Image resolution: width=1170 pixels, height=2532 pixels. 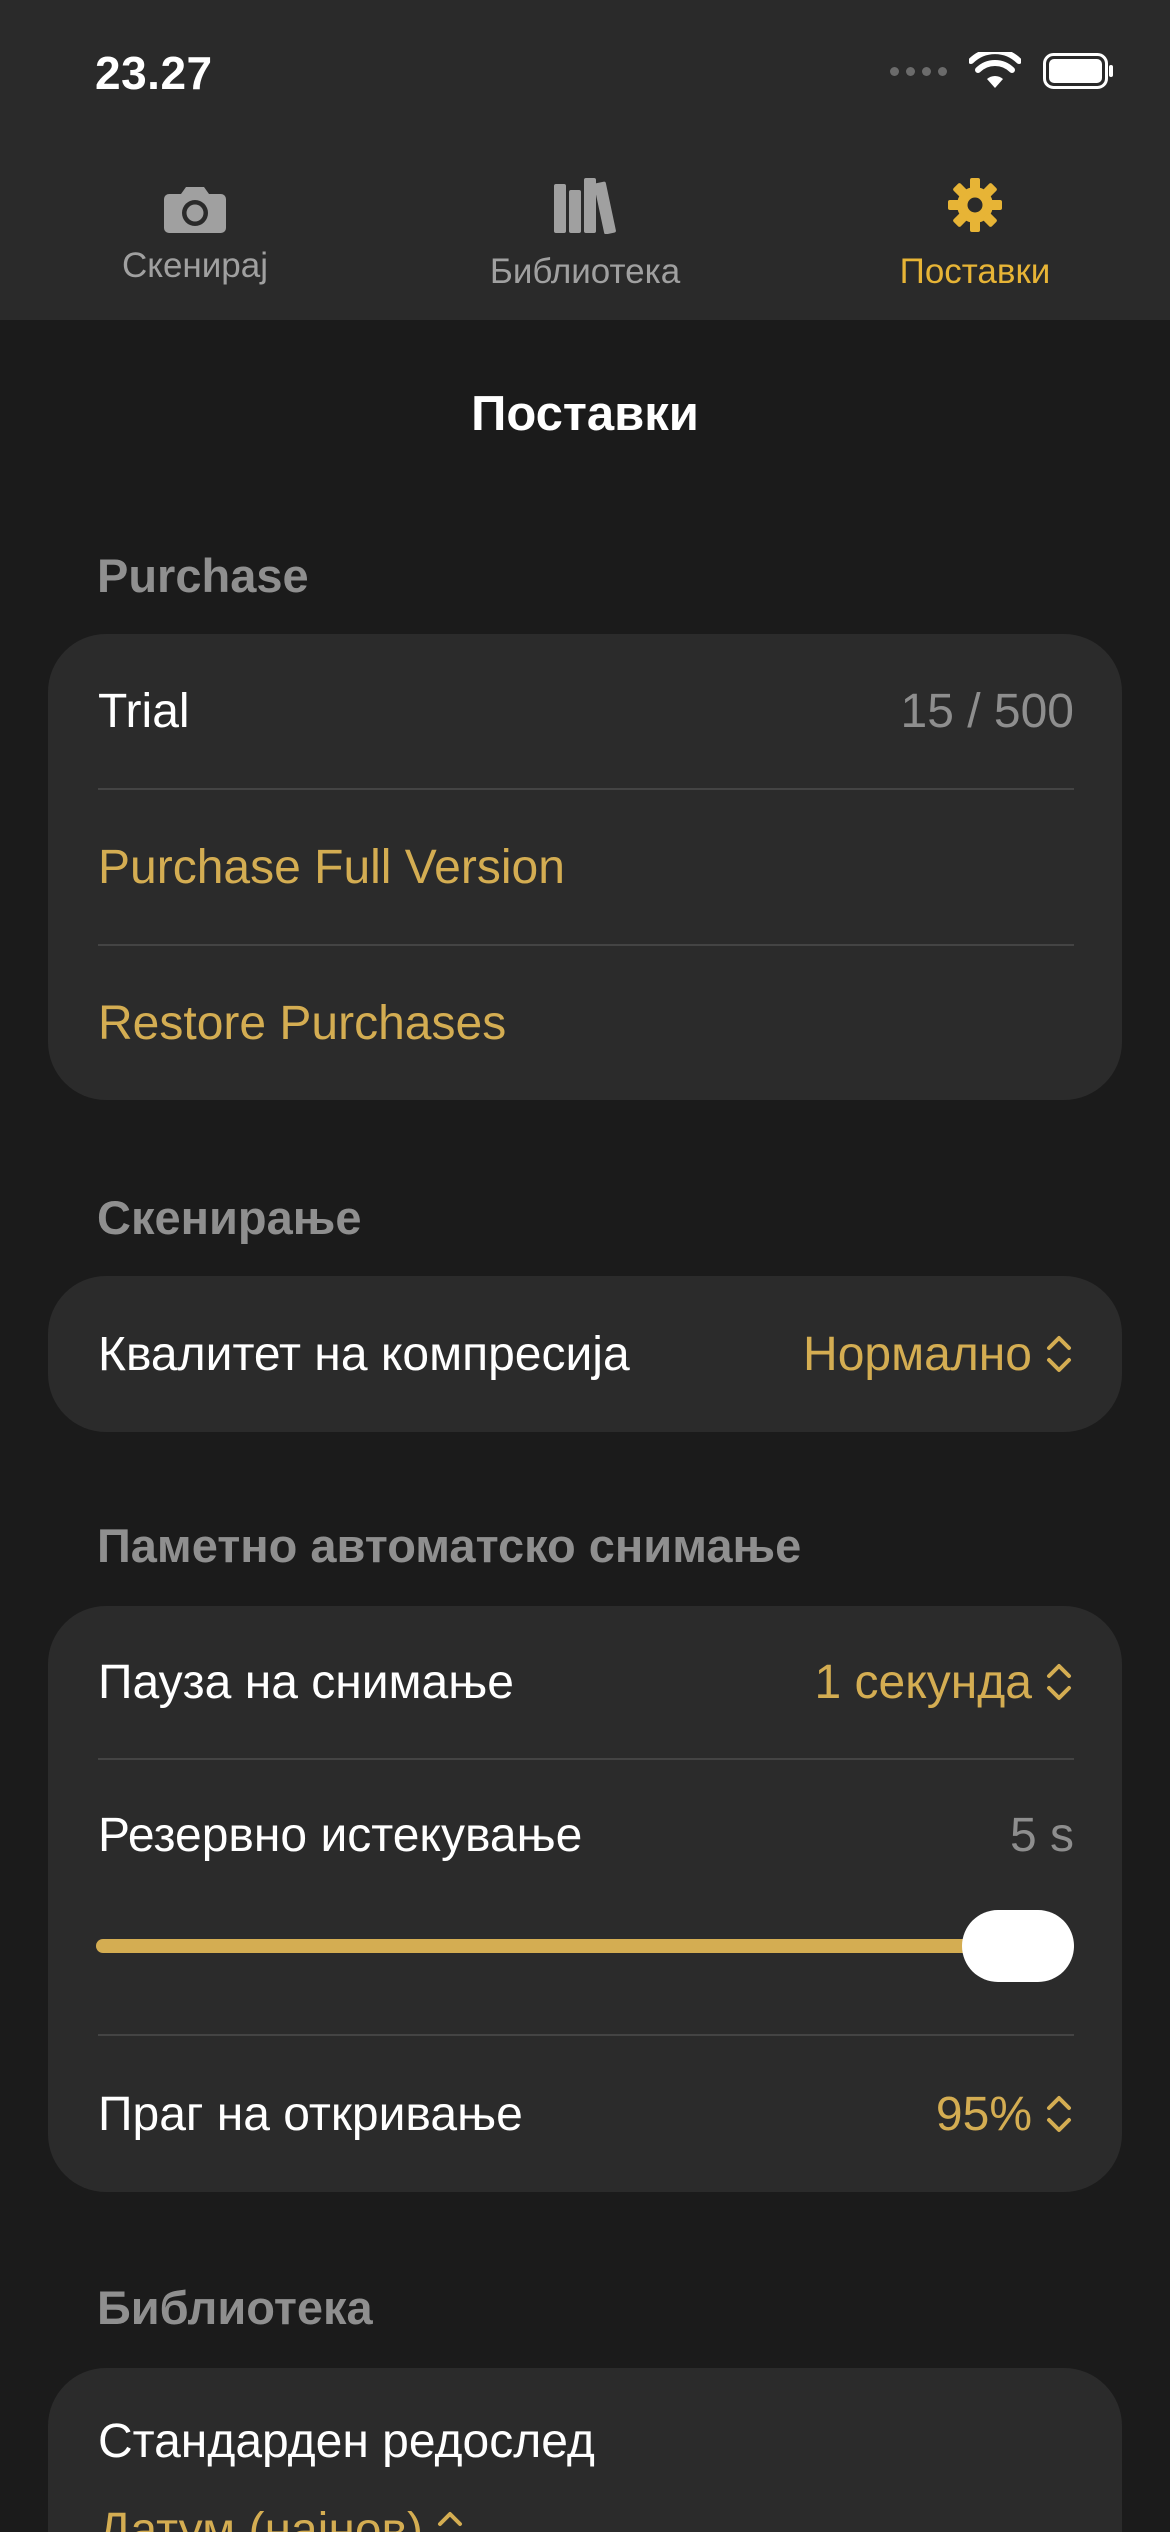 What do you see at coordinates (195, 235) in the screenshot?
I see `tab-scan: Скенирај` at bounding box center [195, 235].